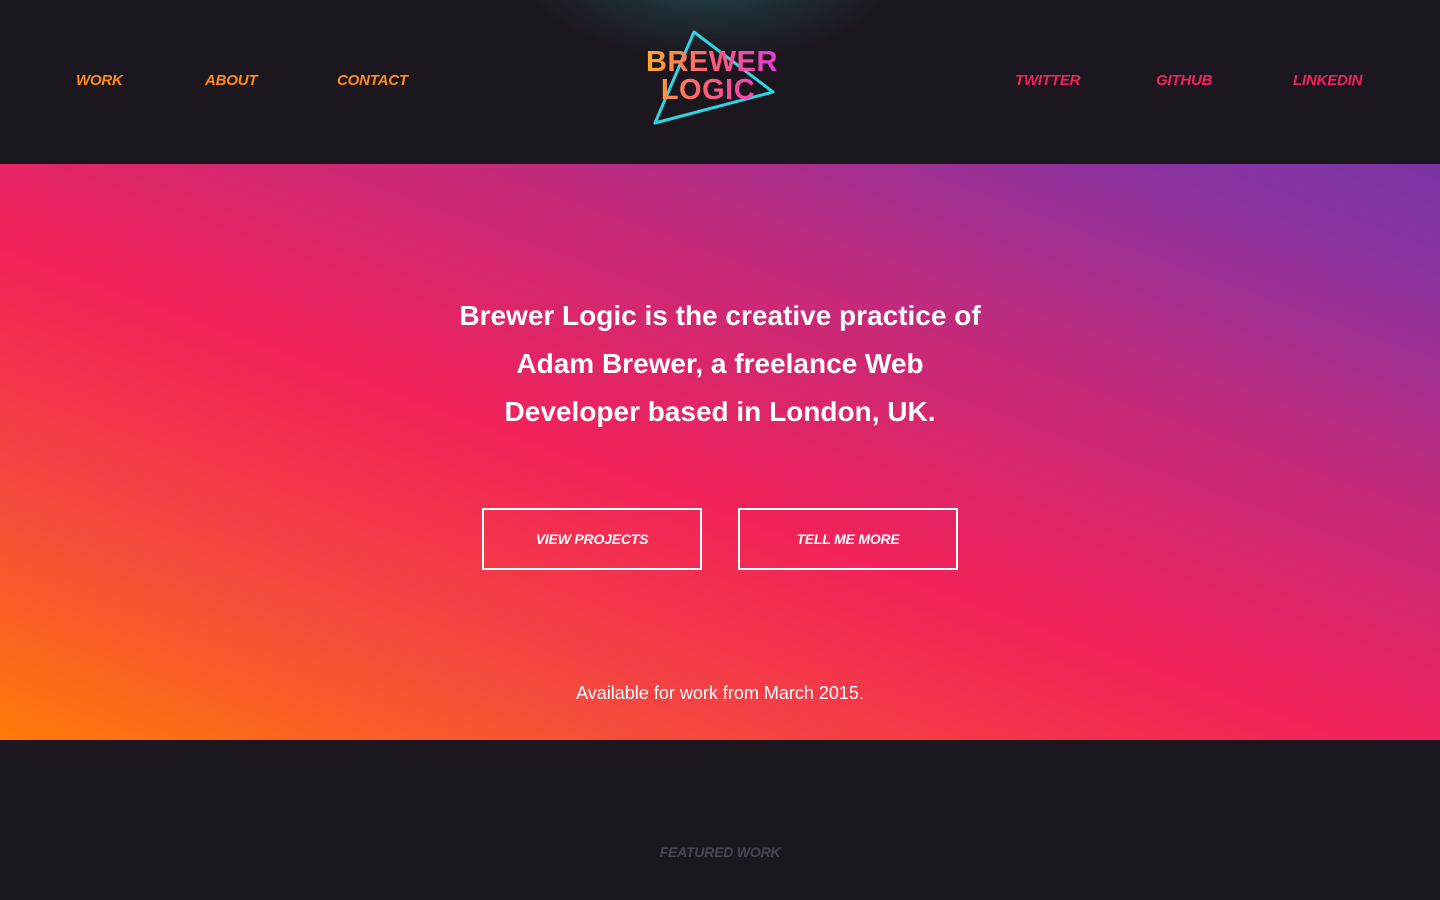  Describe the element at coordinates (720, 852) in the screenshot. I see `featured-work-heading: FEATURED WORK` at that location.